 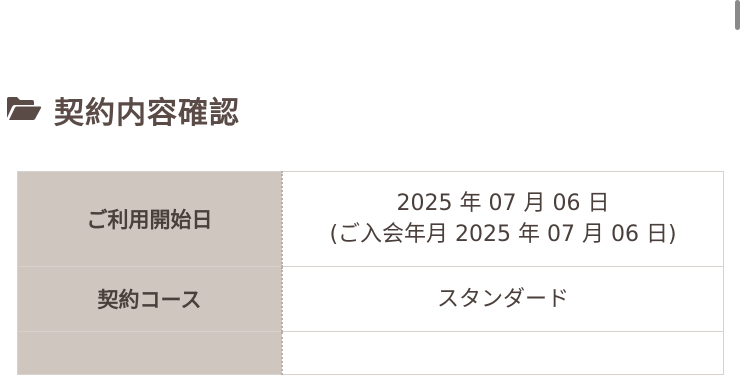 I want to click on section-header: 契約内容確認, so click(x=123, y=110).